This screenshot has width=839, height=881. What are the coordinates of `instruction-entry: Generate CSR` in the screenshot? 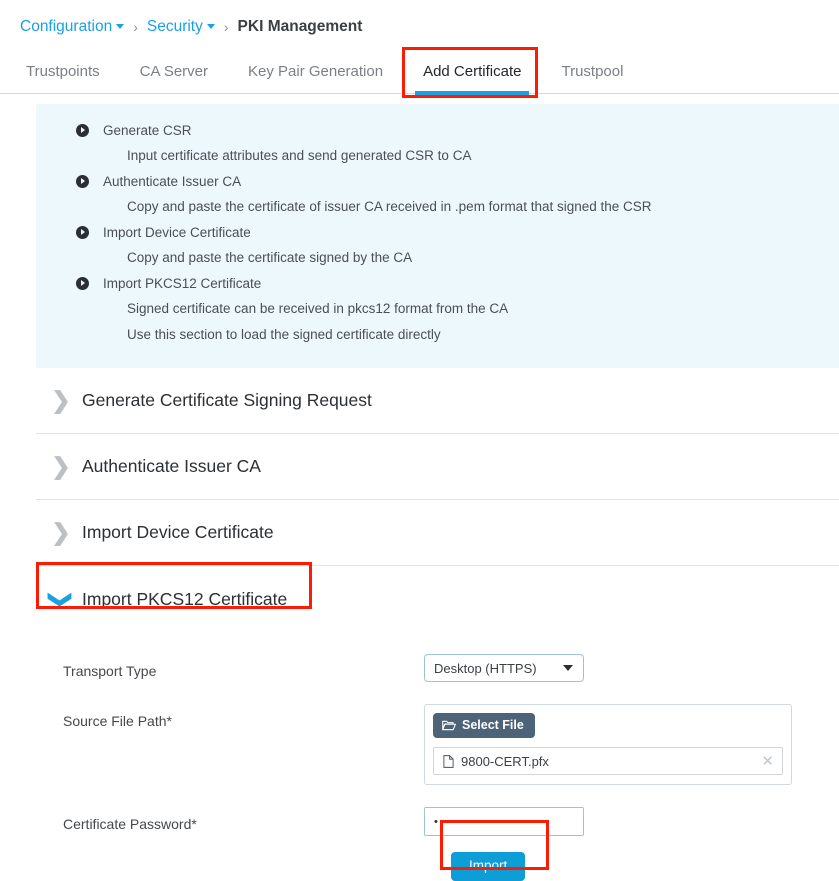 It's located at (437, 130).